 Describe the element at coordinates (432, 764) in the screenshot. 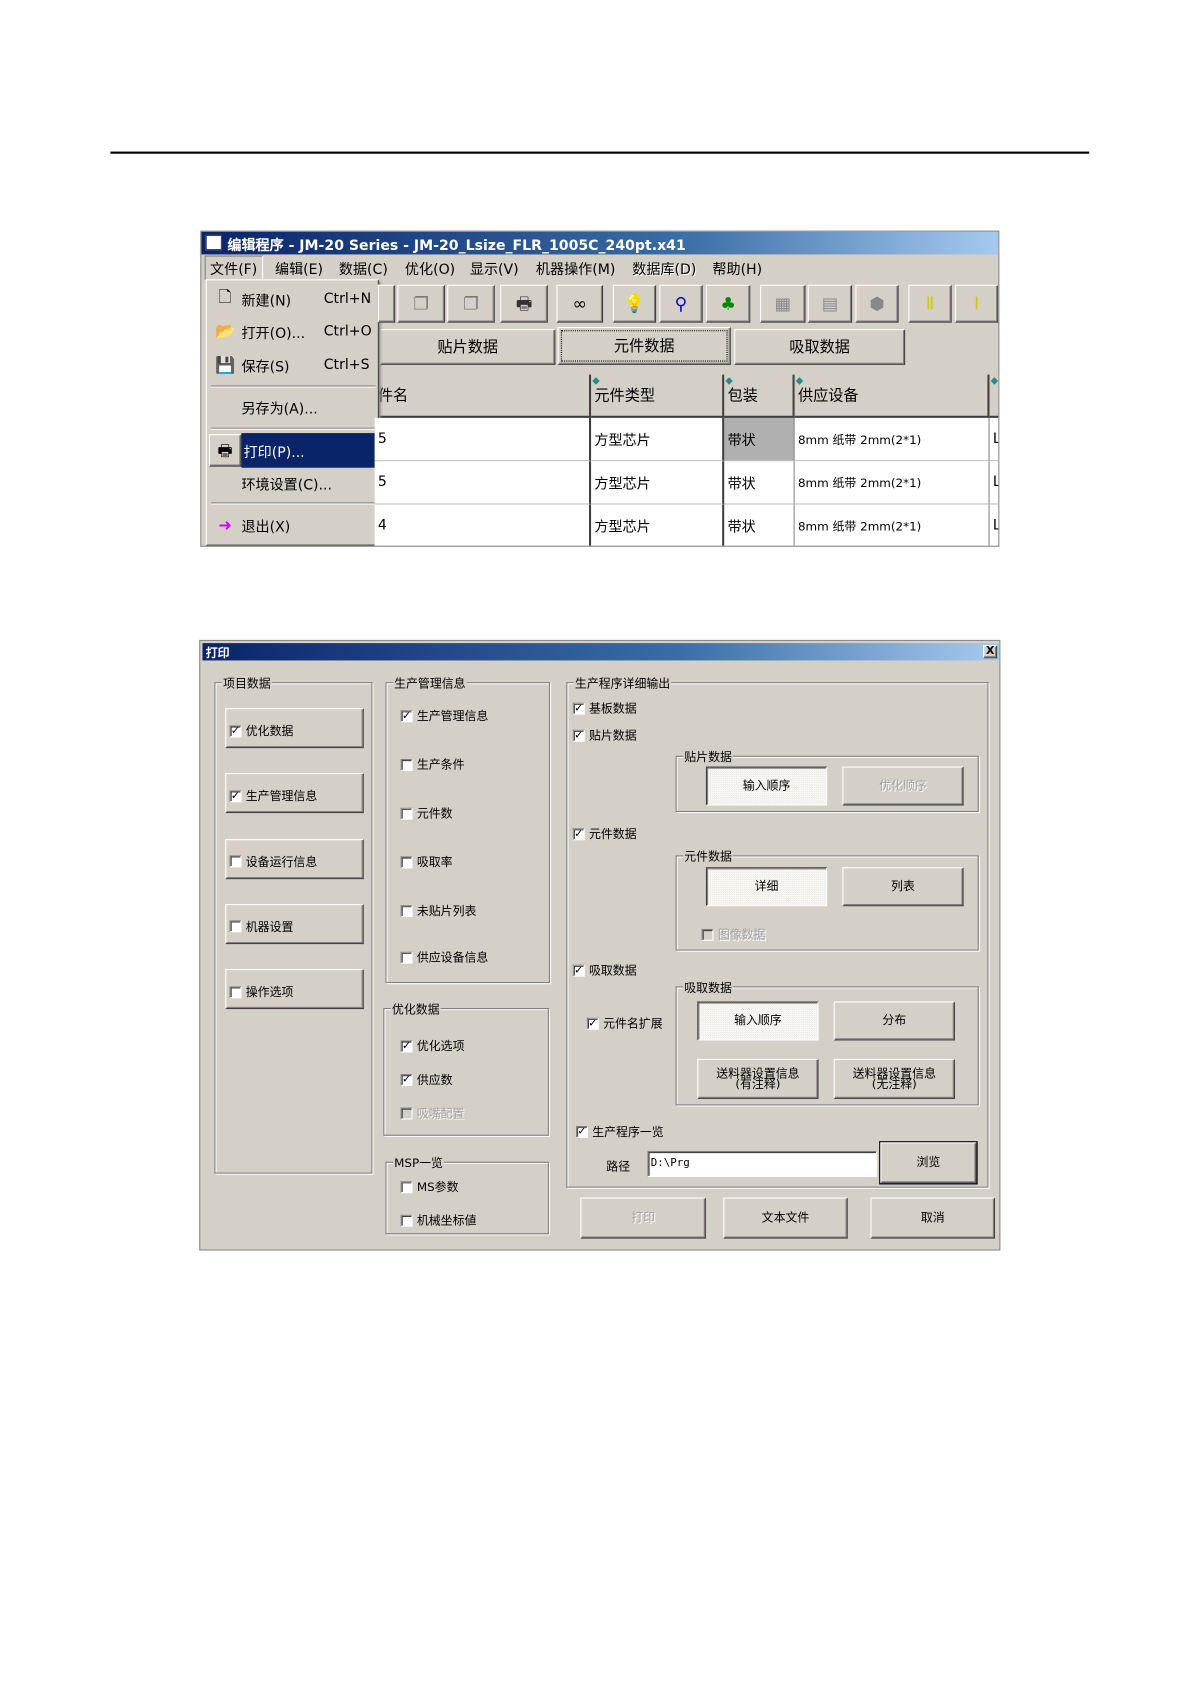

I see `prod-checkbox: 生产条件` at that location.